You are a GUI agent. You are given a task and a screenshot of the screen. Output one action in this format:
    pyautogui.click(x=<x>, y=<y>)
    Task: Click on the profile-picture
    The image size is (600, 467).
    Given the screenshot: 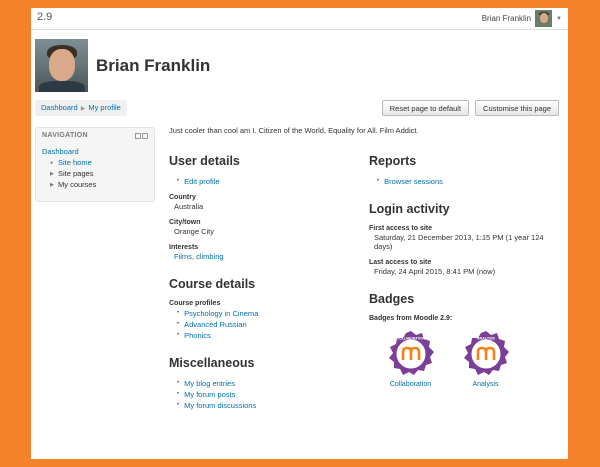 What is the action you would take?
    pyautogui.click(x=61, y=65)
    